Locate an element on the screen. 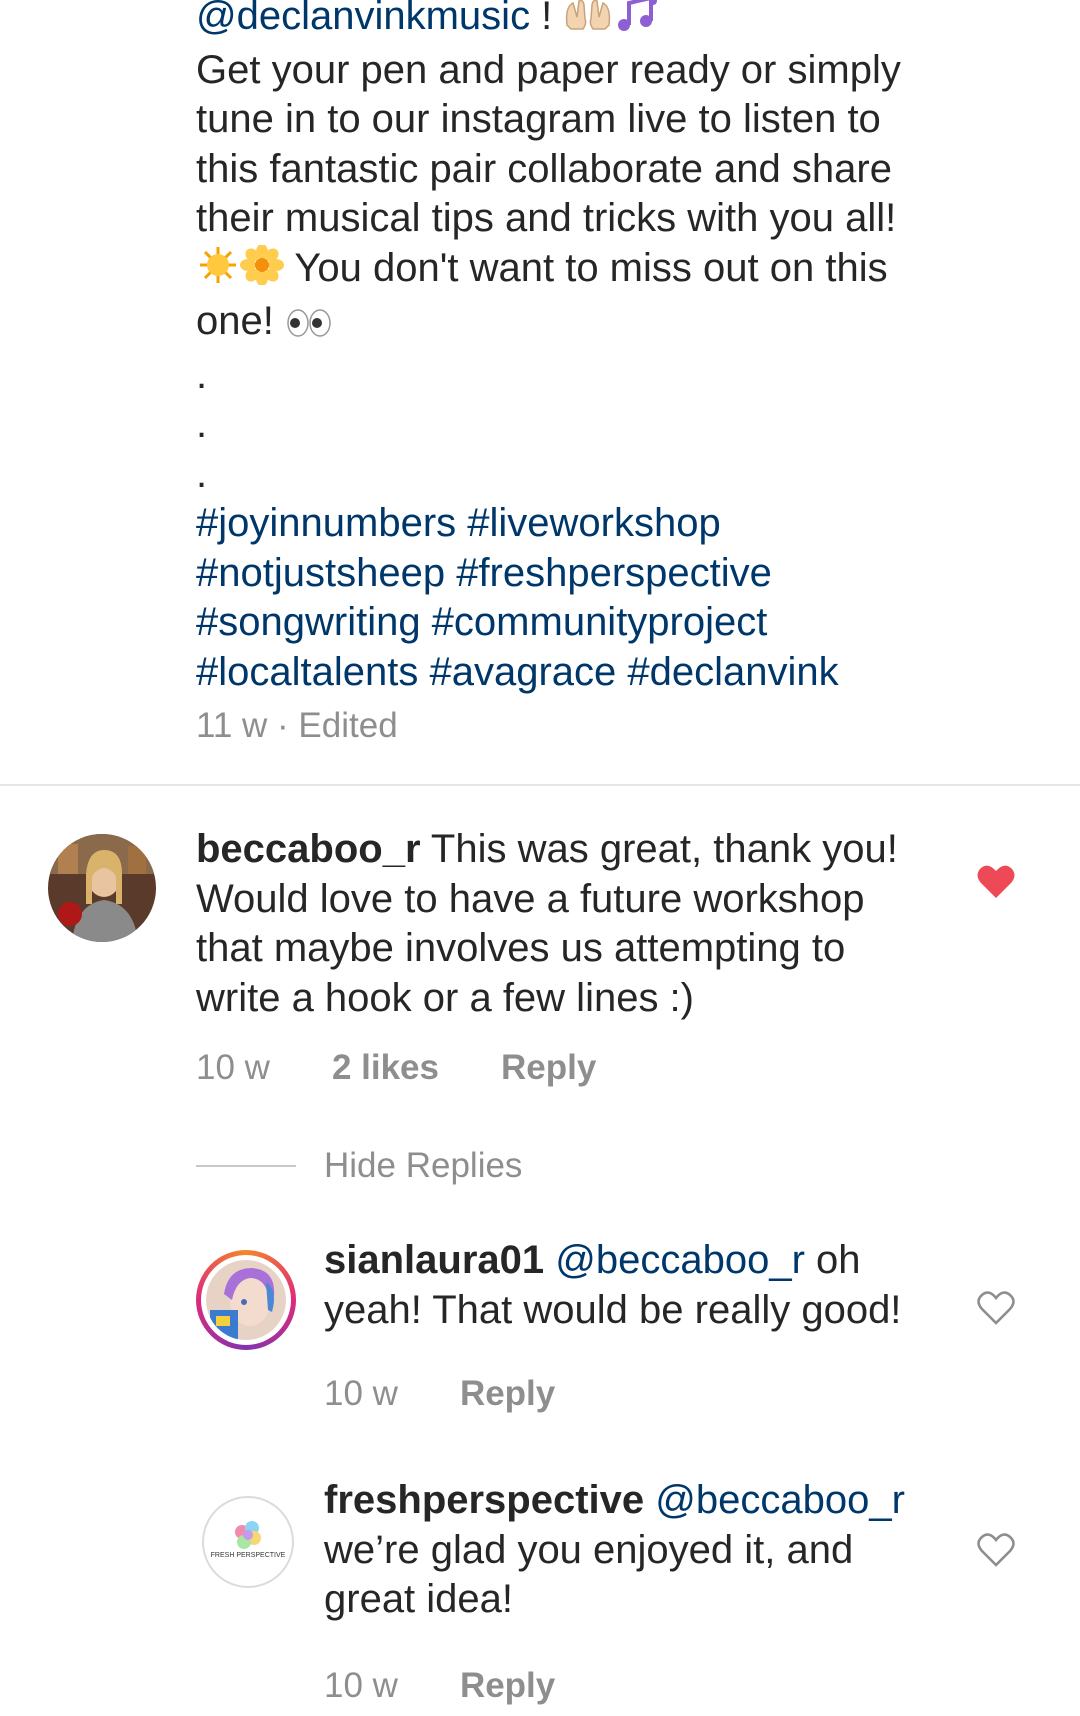  replies-divider-line is located at coordinates (246, 1166).